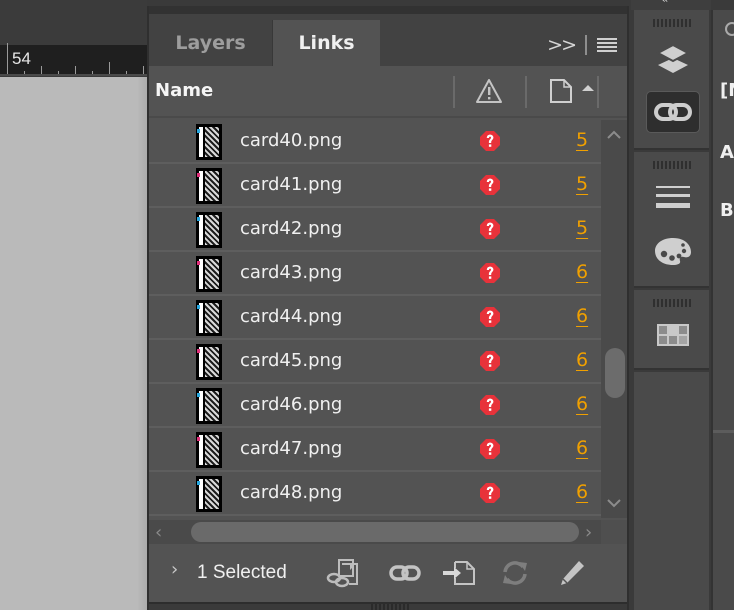 The image size is (734, 610). I want to click on link-filename: card45.png, so click(291, 360).